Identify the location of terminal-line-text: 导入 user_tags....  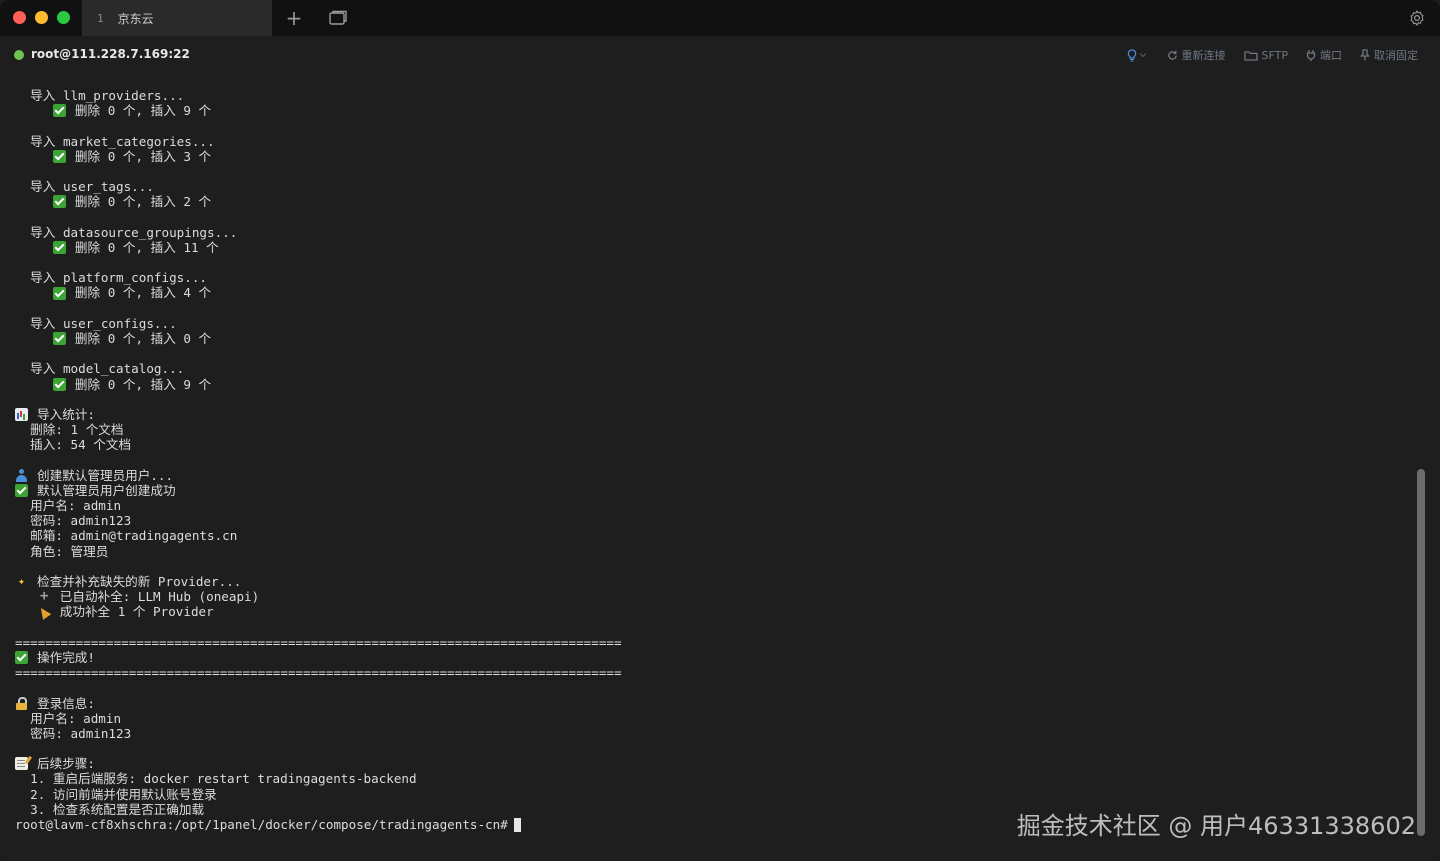
(92, 187).